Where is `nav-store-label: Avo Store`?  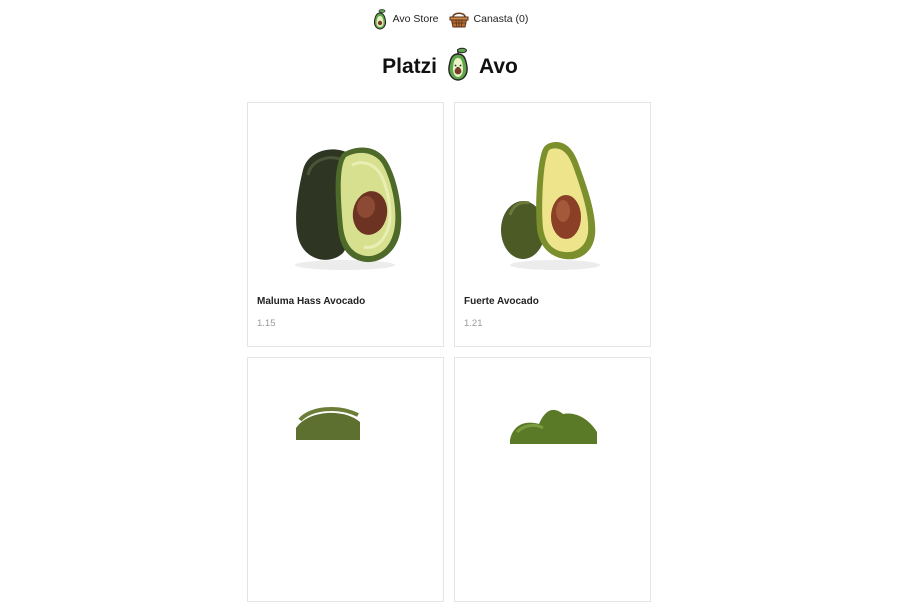 nav-store-label: Avo Store is located at coordinates (415, 19).